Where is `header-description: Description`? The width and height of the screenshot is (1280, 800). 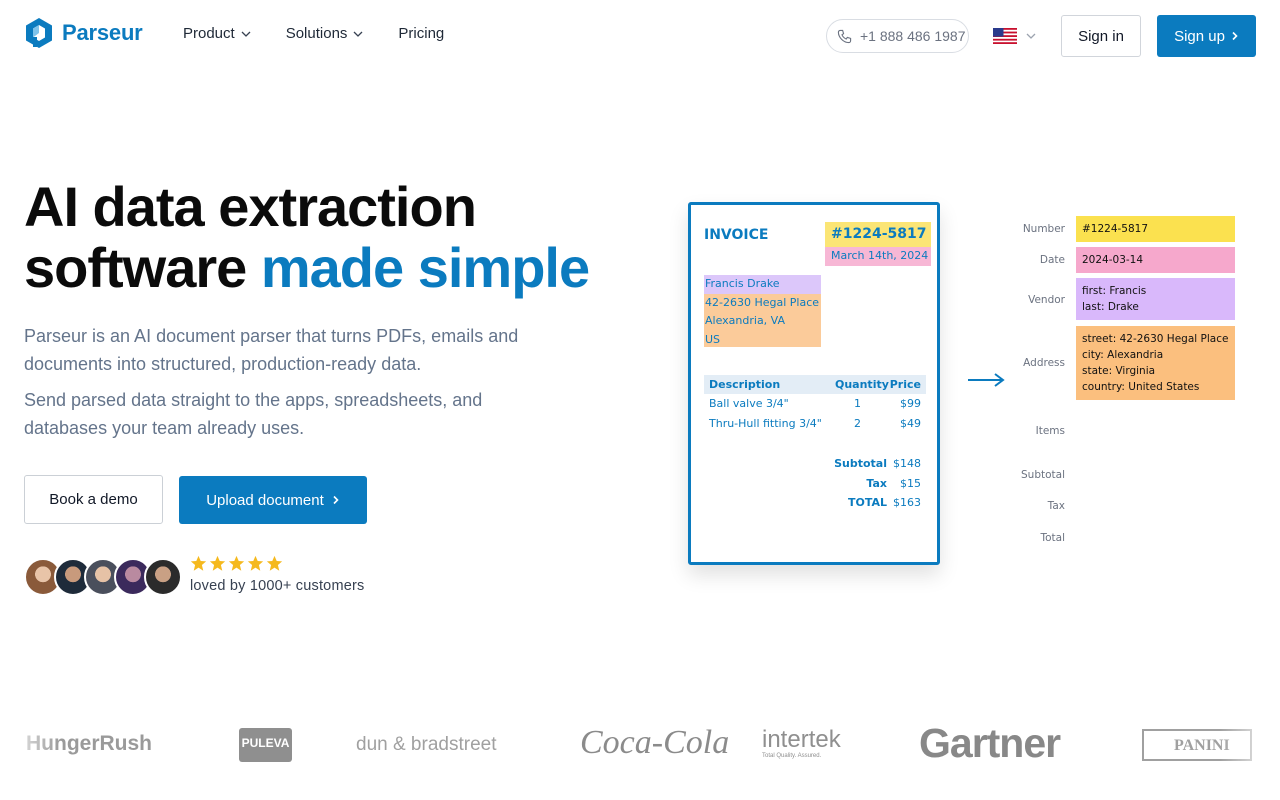
header-description: Description is located at coordinates (745, 384).